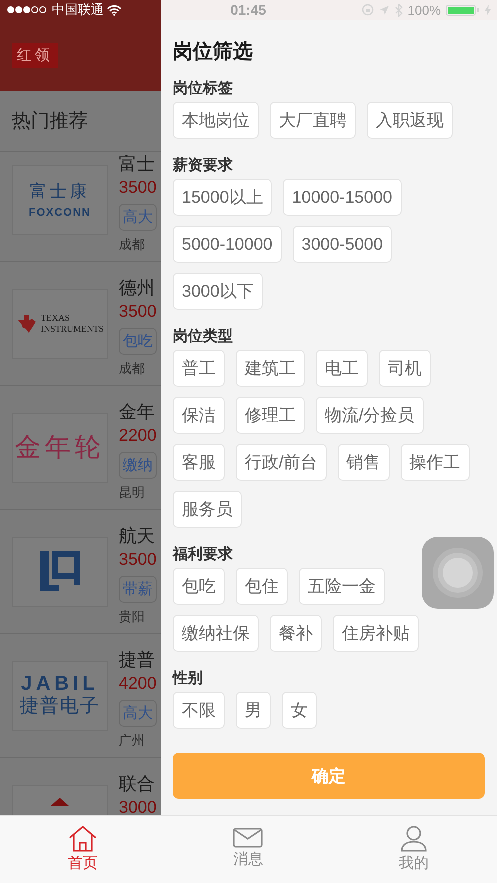  I want to click on filter-option: 住房补贴, so click(376, 633).